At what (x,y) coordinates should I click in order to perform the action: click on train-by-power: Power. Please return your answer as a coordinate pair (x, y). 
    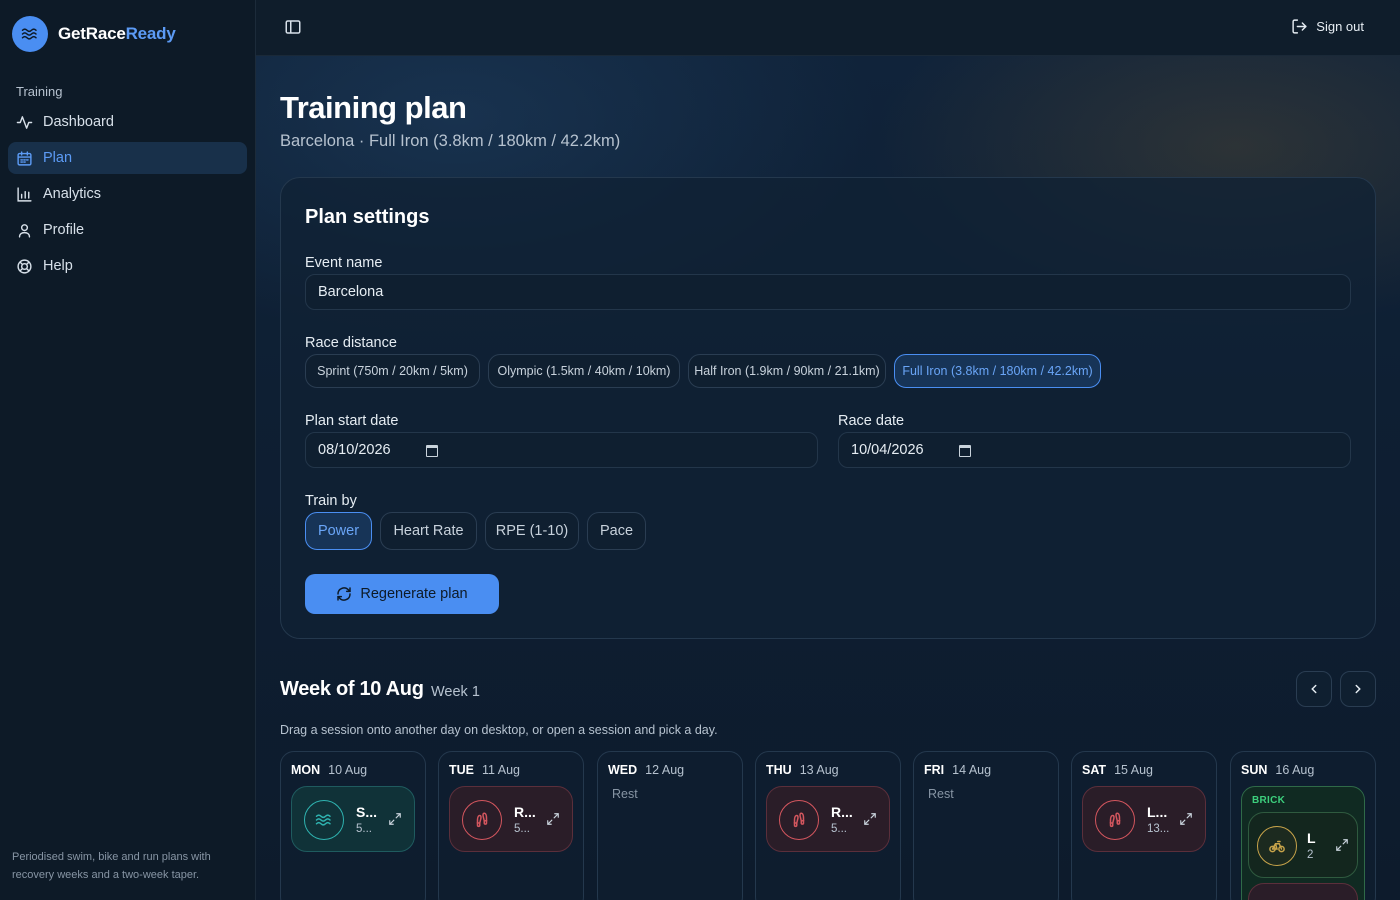
    Looking at the image, I should click on (338, 531).